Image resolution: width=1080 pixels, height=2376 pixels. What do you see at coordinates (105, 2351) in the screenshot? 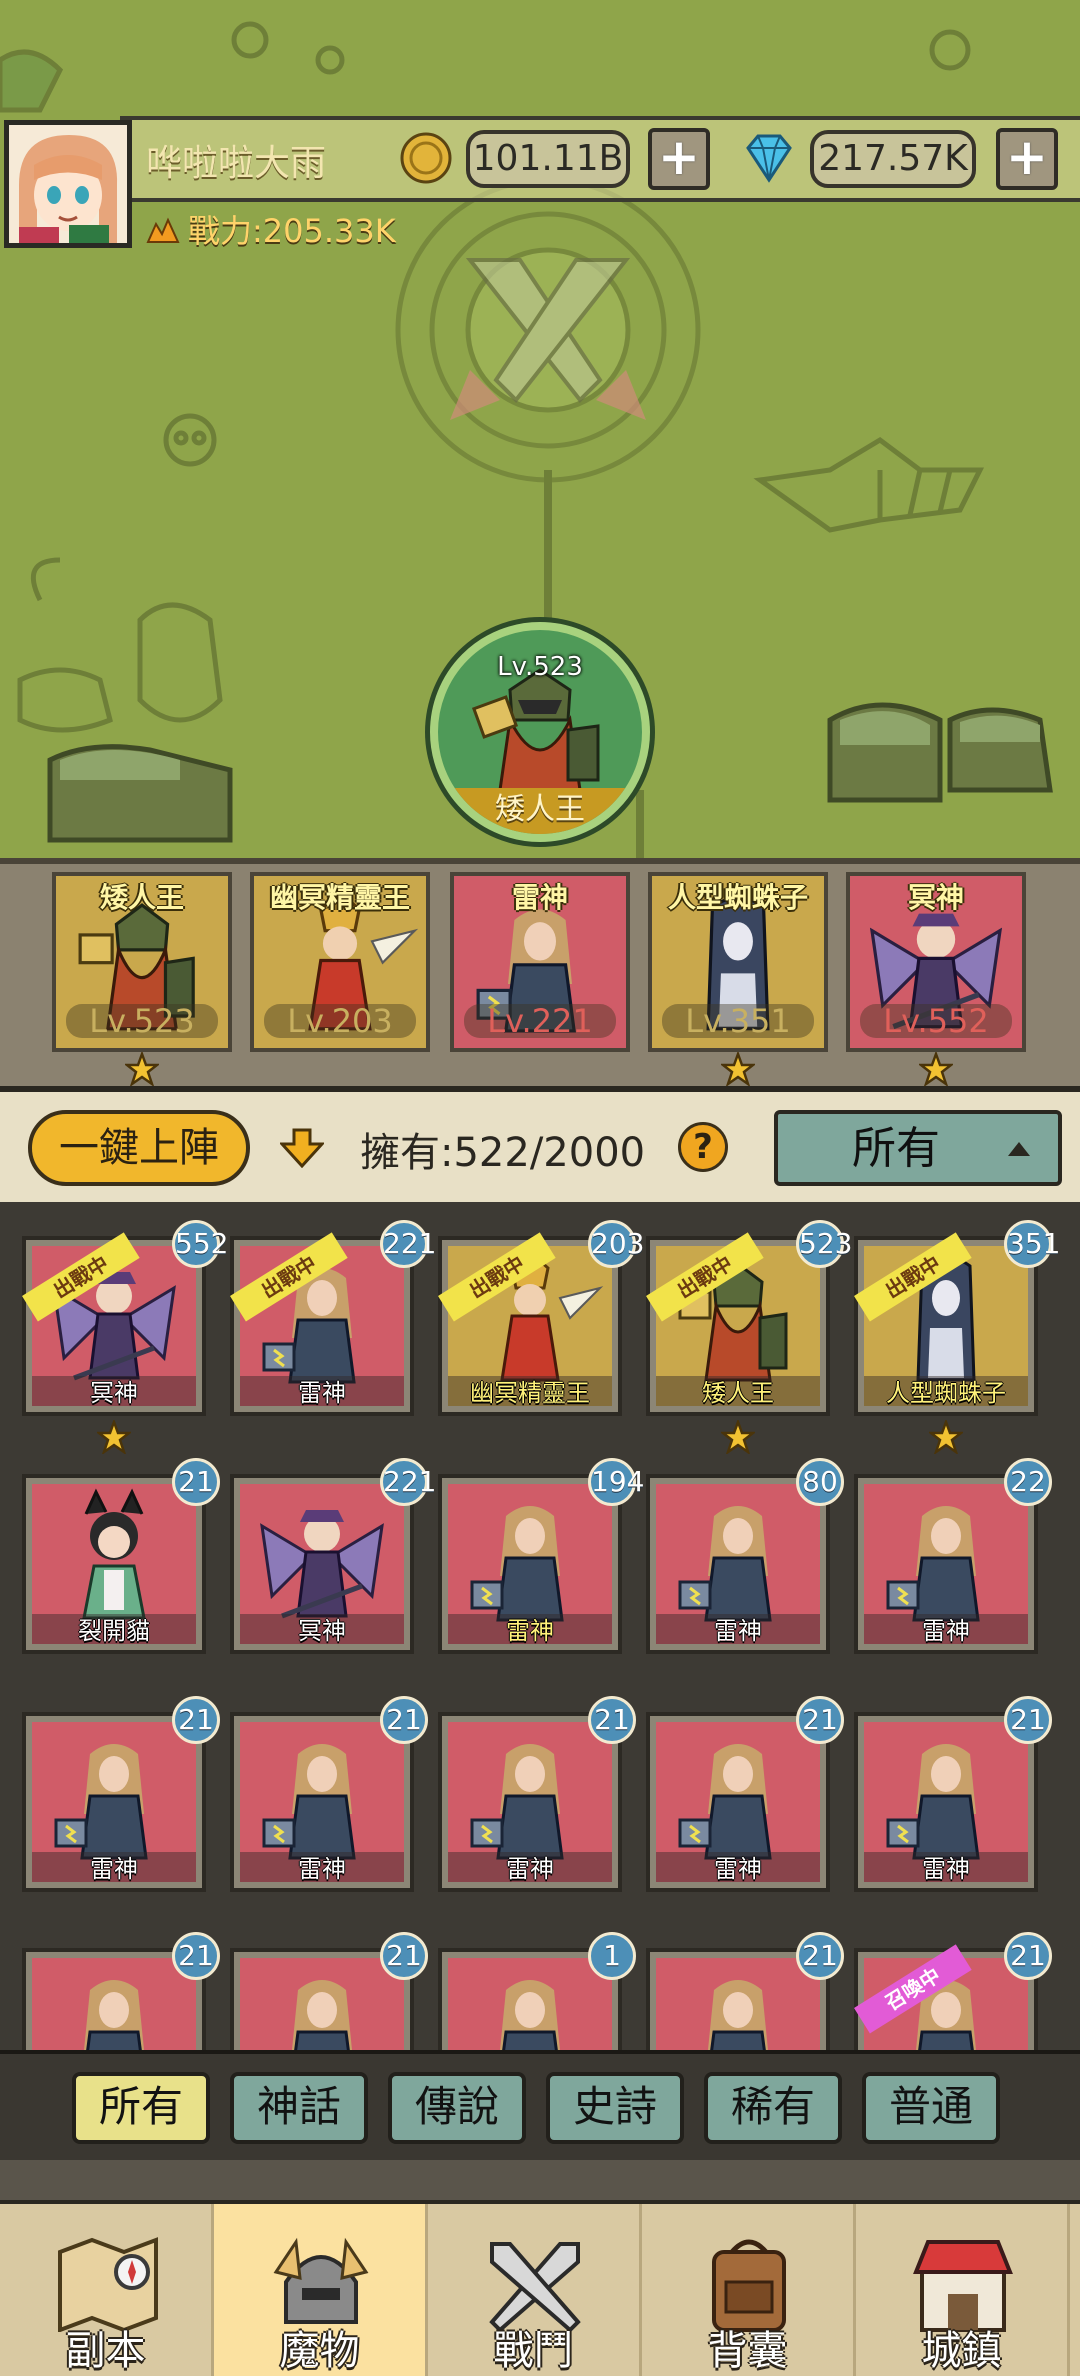
I see `nav-tab-label: 副本` at bounding box center [105, 2351].